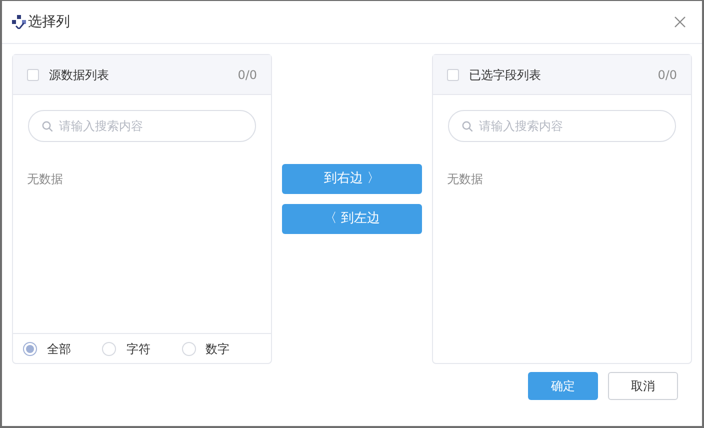 Image resolution: width=704 pixels, height=428 pixels. I want to click on panel-title: 已选字段列表, so click(505, 75).